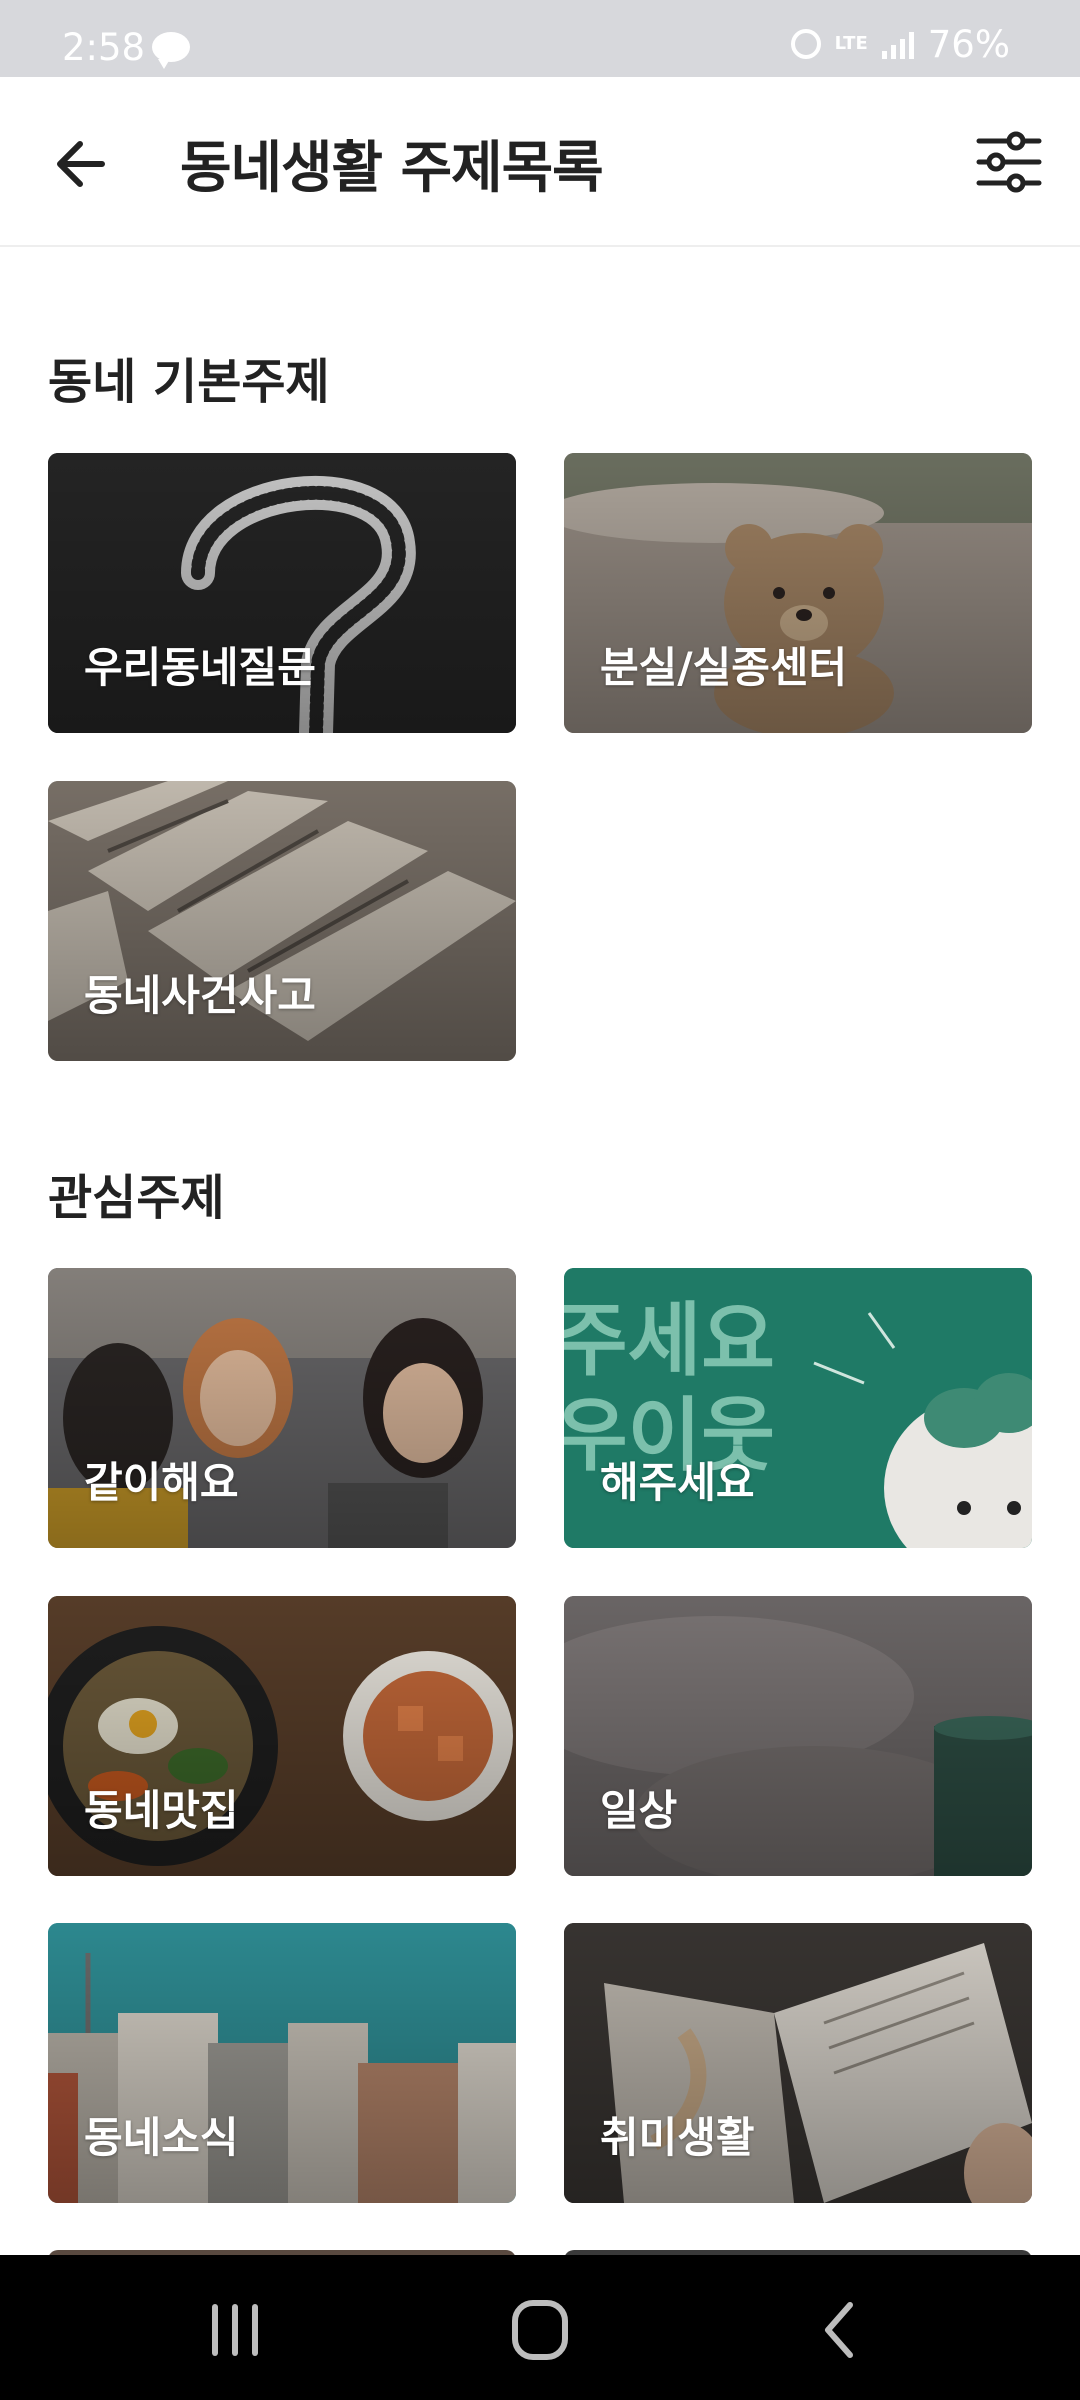  I want to click on home-button, so click(540, 2330).